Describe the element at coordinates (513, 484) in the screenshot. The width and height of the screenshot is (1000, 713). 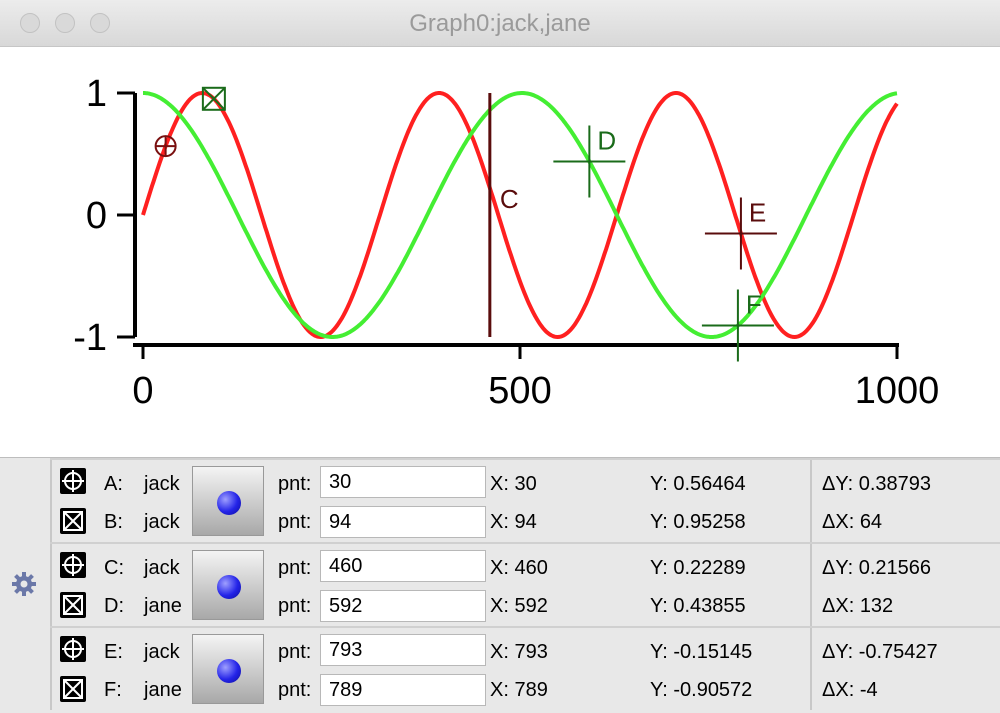
I see `x-value: X: 30` at that location.